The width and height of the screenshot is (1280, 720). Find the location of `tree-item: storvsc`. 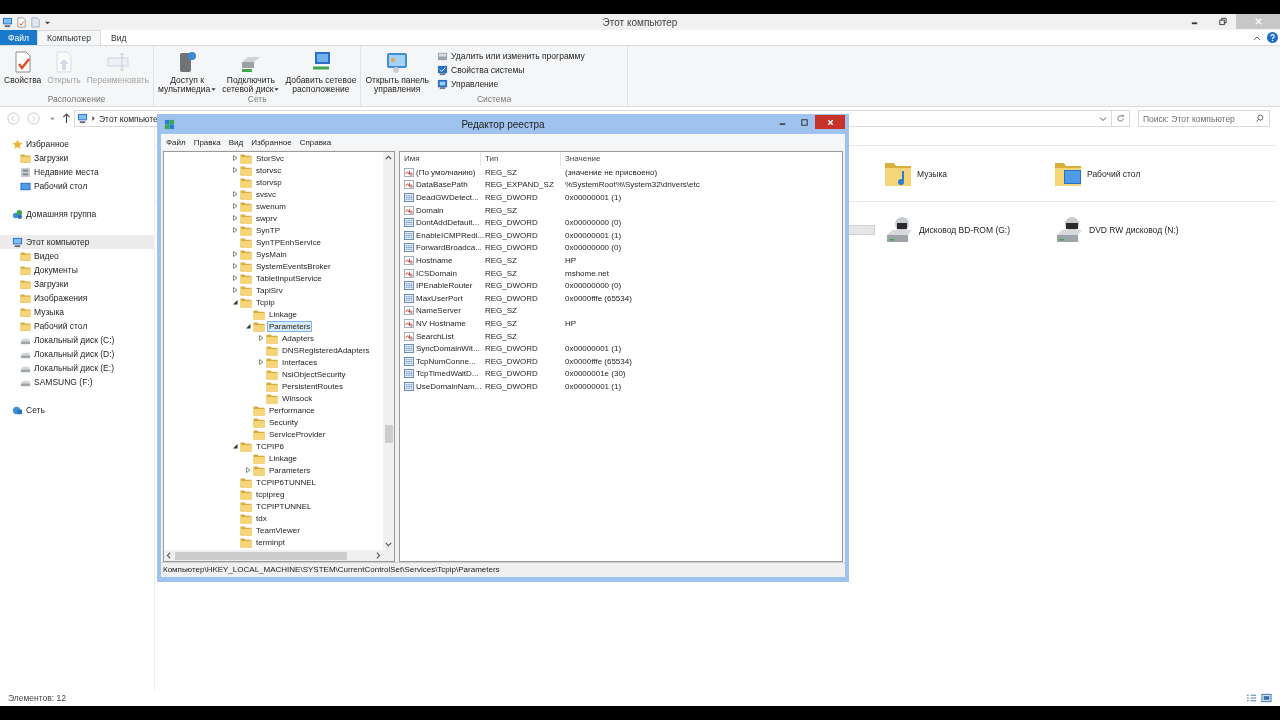

tree-item: storvsc is located at coordinates (269, 170).